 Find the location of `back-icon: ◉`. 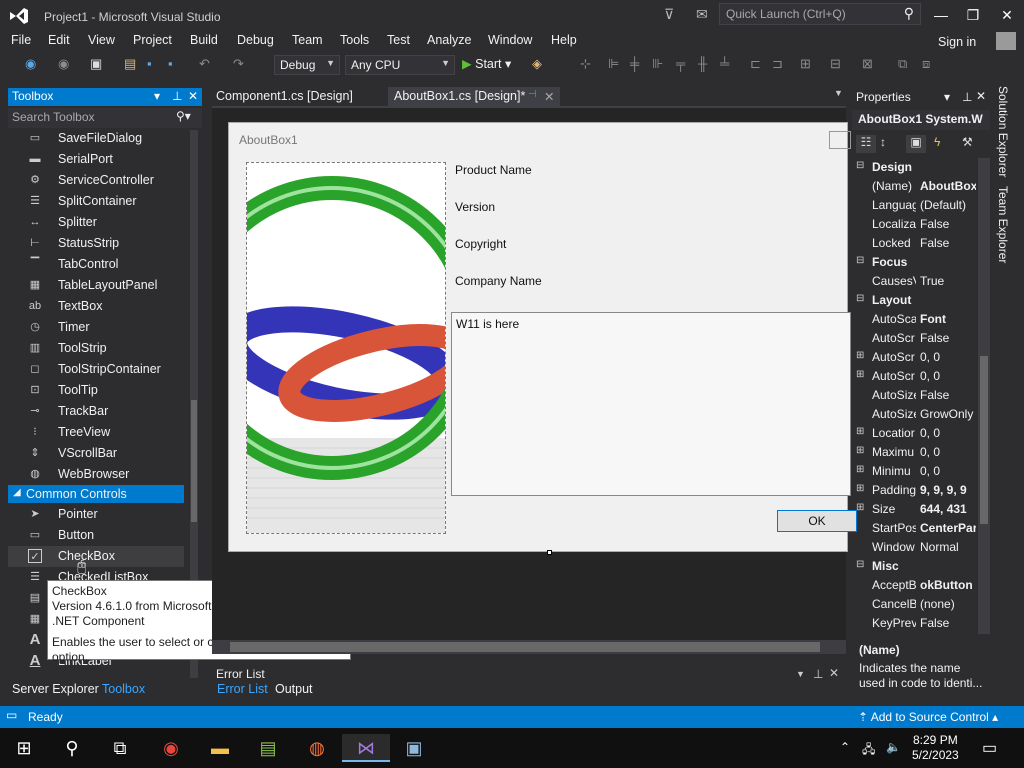

back-icon: ◉ is located at coordinates (30, 64).